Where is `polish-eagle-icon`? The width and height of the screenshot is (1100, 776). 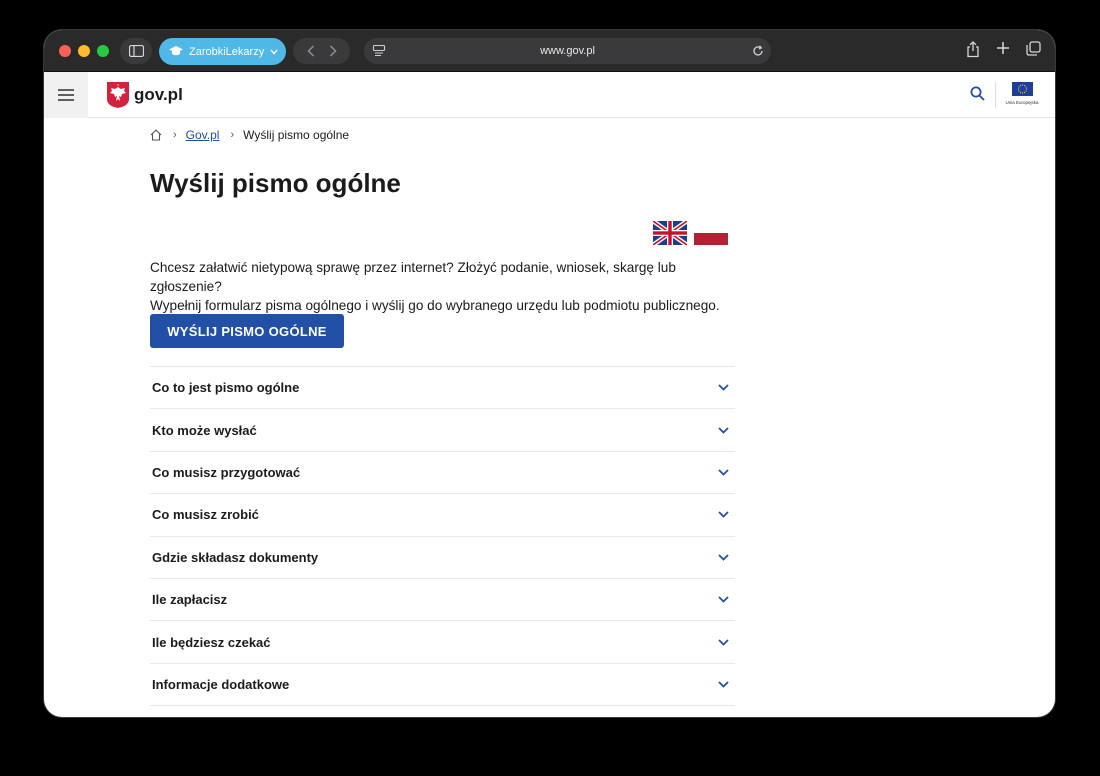
polish-eagle-icon is located at coordinates (118, 95).